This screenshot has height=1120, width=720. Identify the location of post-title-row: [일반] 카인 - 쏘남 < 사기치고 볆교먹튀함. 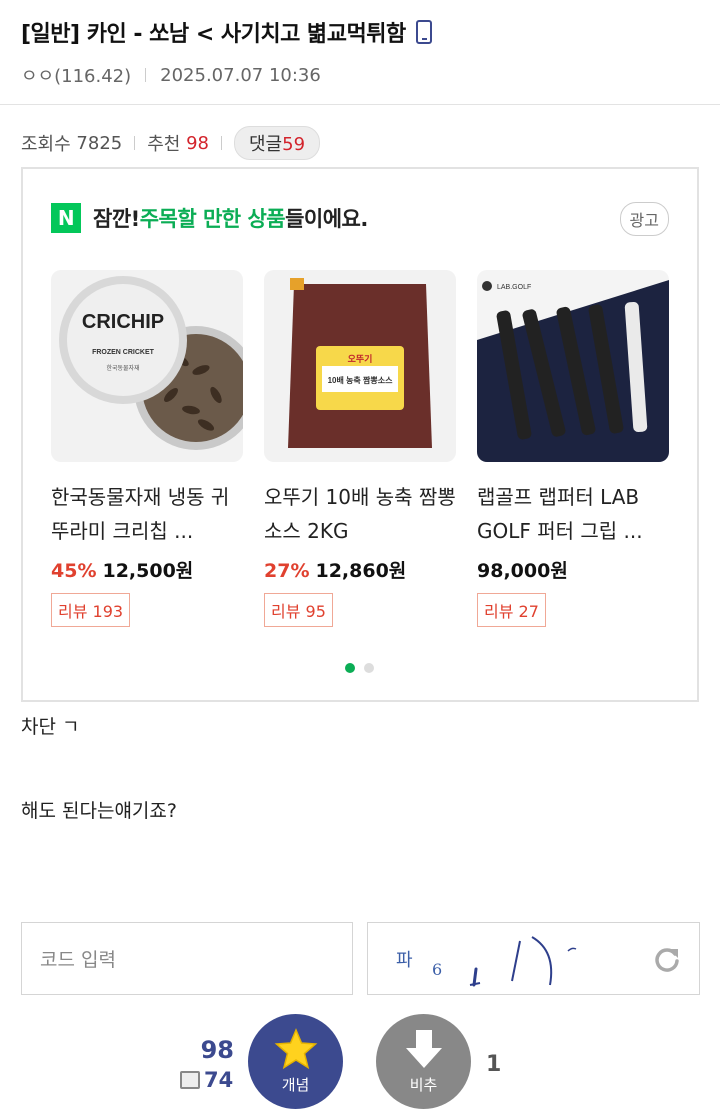
(360, 32).